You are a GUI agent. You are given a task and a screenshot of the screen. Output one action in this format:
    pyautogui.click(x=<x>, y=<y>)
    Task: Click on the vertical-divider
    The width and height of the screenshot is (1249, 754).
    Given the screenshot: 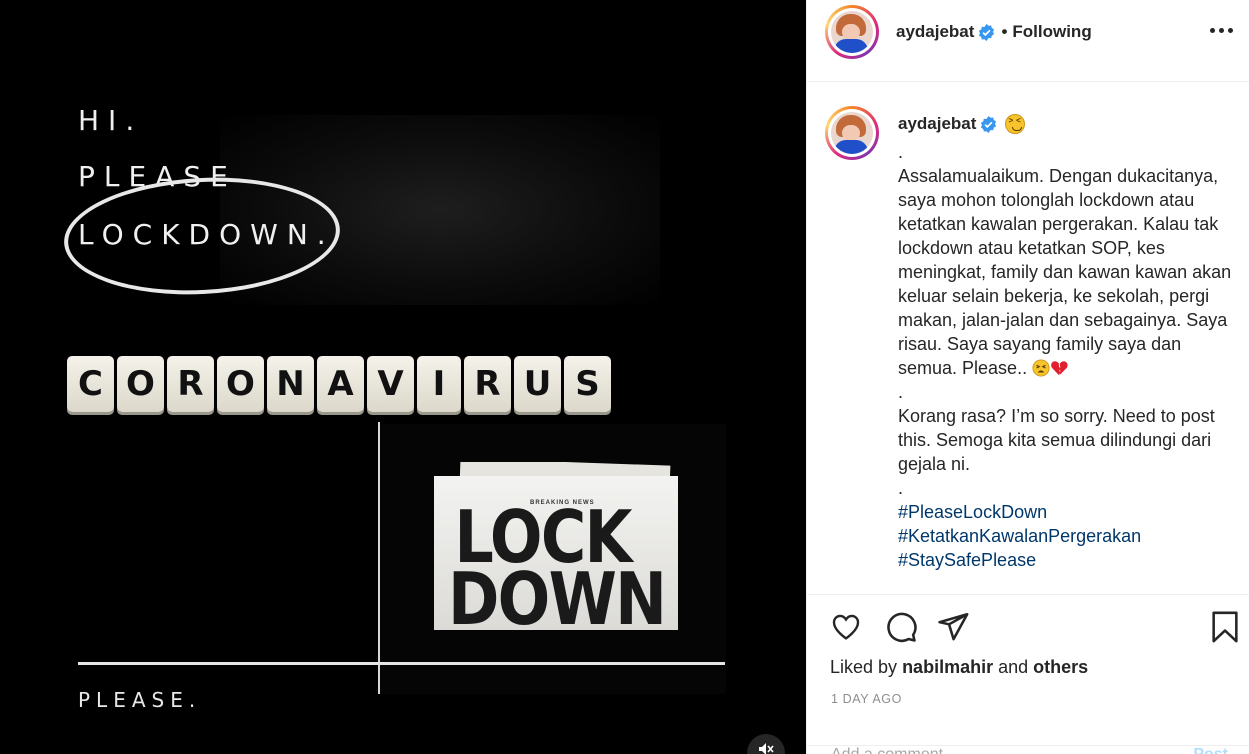 What is the action you would take?
    pyautogui.click(x=379, y=558)
    